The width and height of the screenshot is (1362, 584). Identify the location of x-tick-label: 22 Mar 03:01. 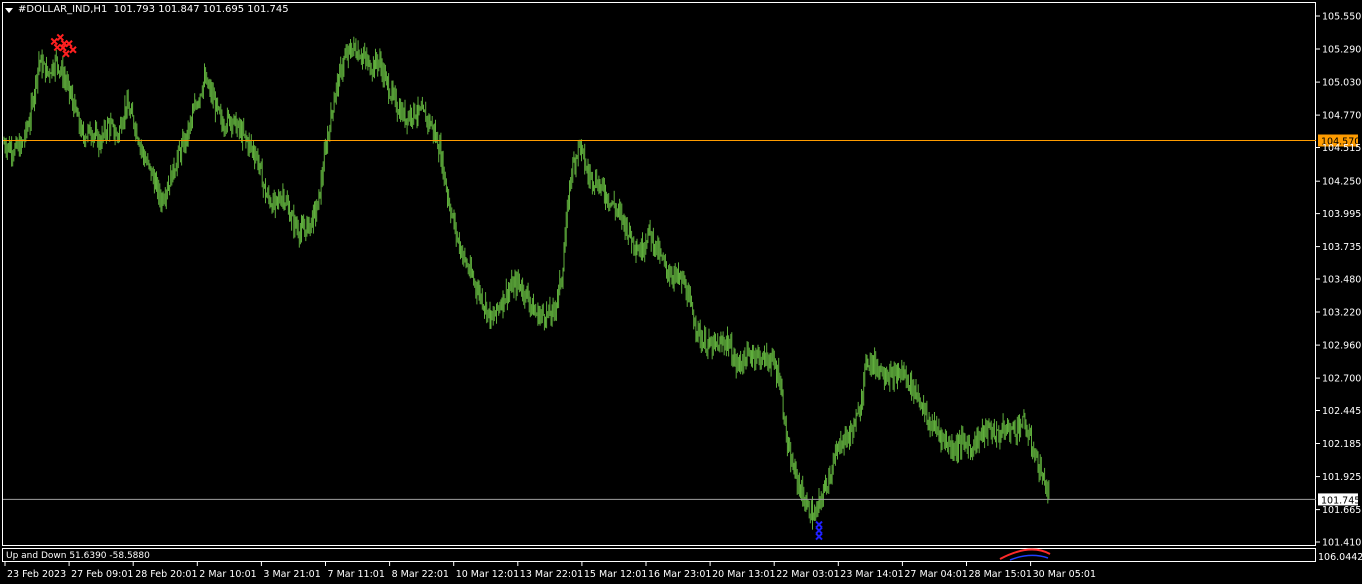
(807, 574).